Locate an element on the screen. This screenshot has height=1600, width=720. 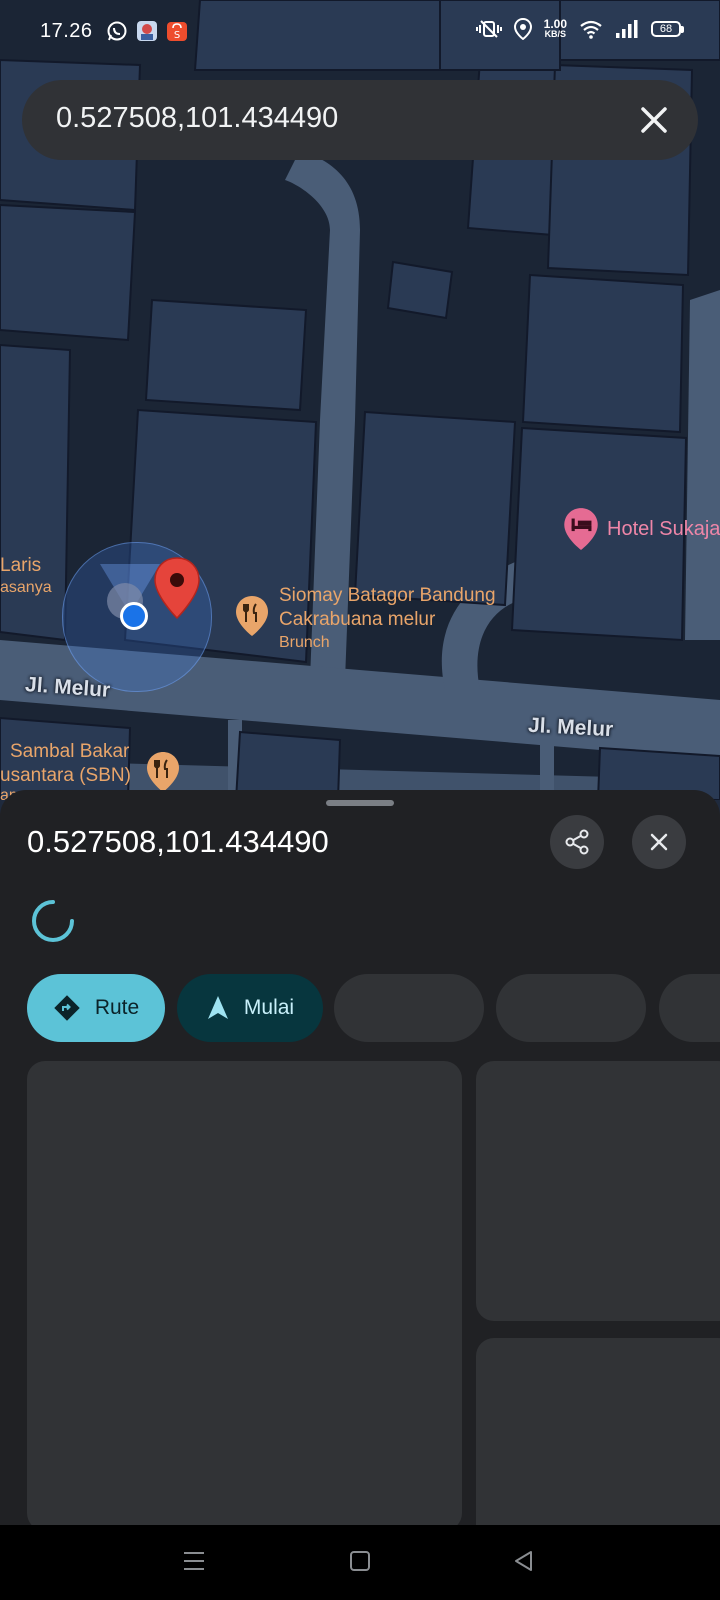
poi-label-laris: Laris asanya is located at coordinates (26, 576).